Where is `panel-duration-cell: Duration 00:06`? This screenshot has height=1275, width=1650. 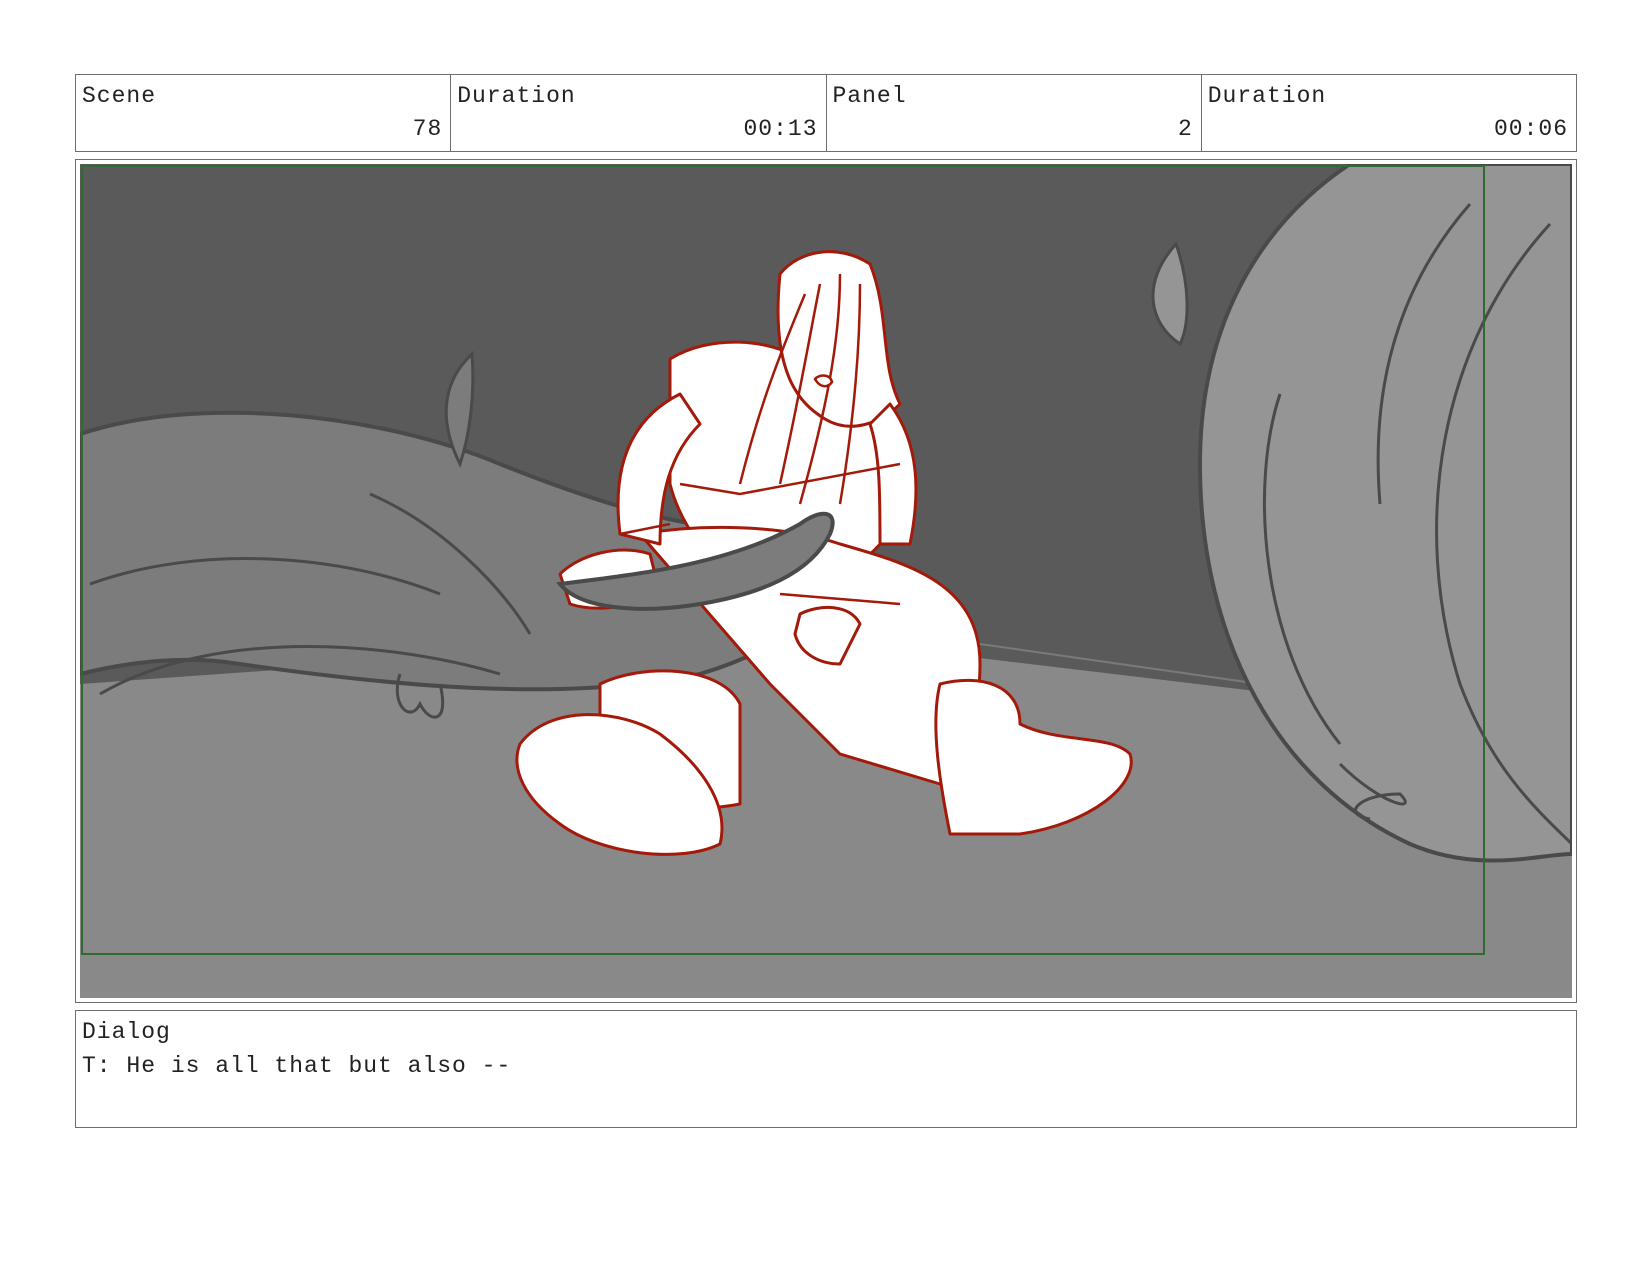 panel-duration-cell: Duration 00:06 is located at coordinates (1389, 113).